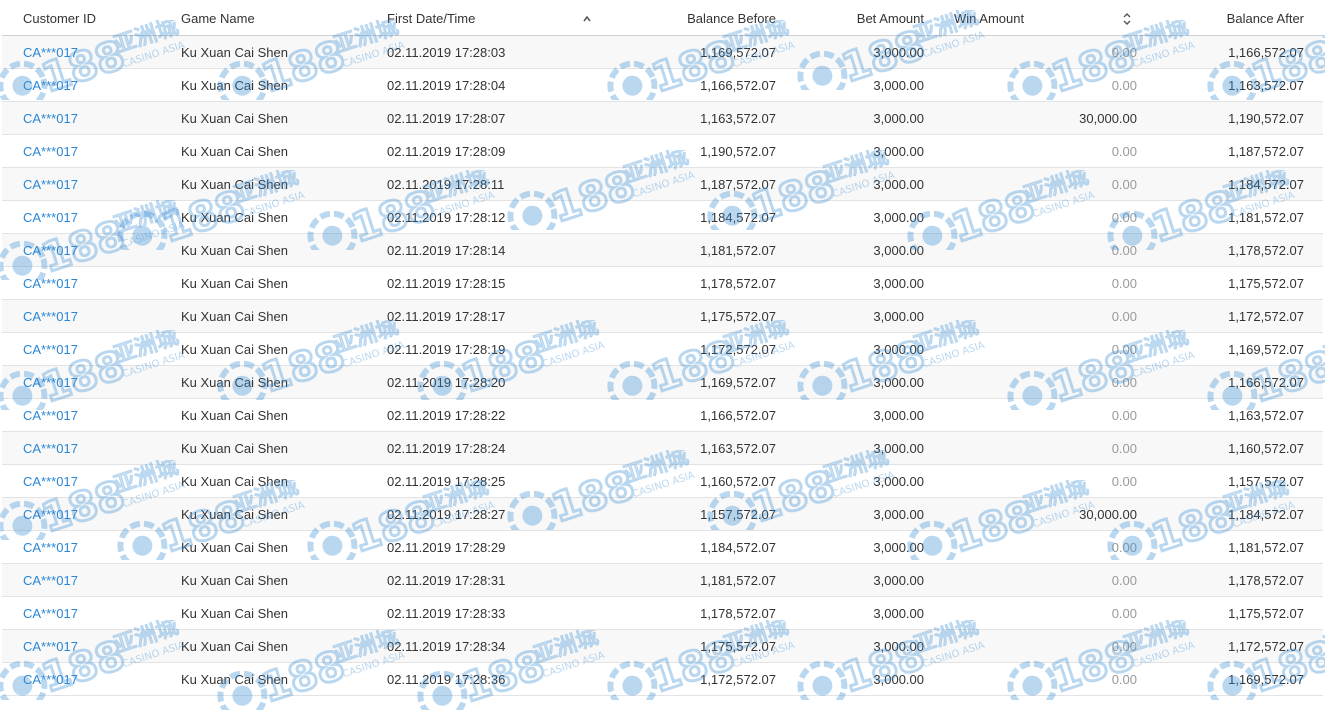 This screenshot has height=710, width=1325. I want to click on balance-before-cell: 1,166,572.07, so click(738, 415).